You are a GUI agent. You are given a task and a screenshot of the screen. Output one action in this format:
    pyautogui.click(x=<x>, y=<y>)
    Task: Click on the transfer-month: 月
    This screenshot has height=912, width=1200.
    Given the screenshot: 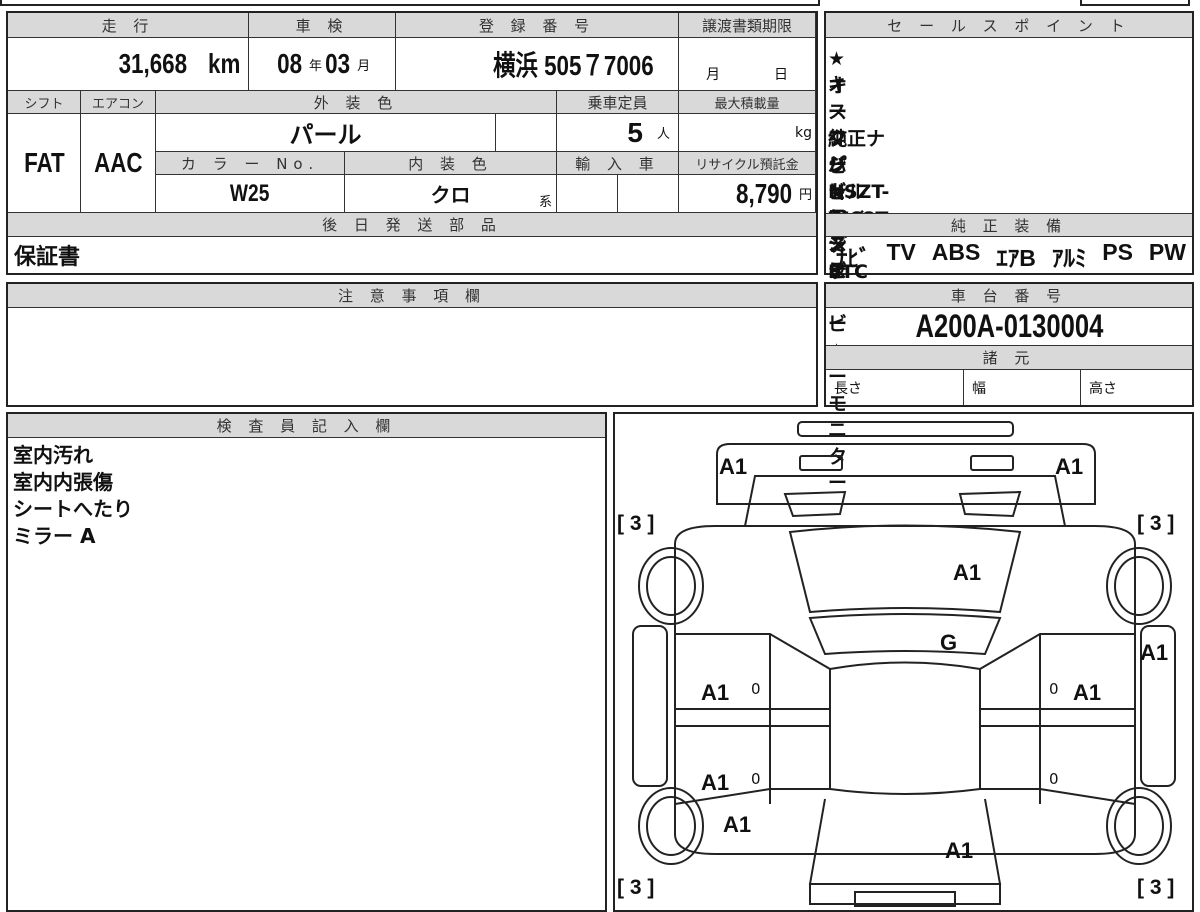 What is the action you would take?
    pyautogui.click(x=713, y=75)
    